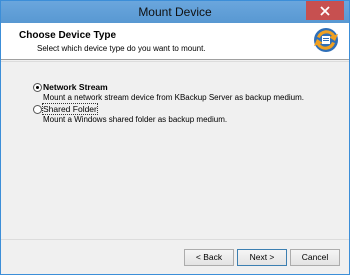 This screenshot has width=350, height=275. What do you see at coordinates (262, 257) in the screenshot?
I see `next-button: Next >` at bounding box center [262, 257].